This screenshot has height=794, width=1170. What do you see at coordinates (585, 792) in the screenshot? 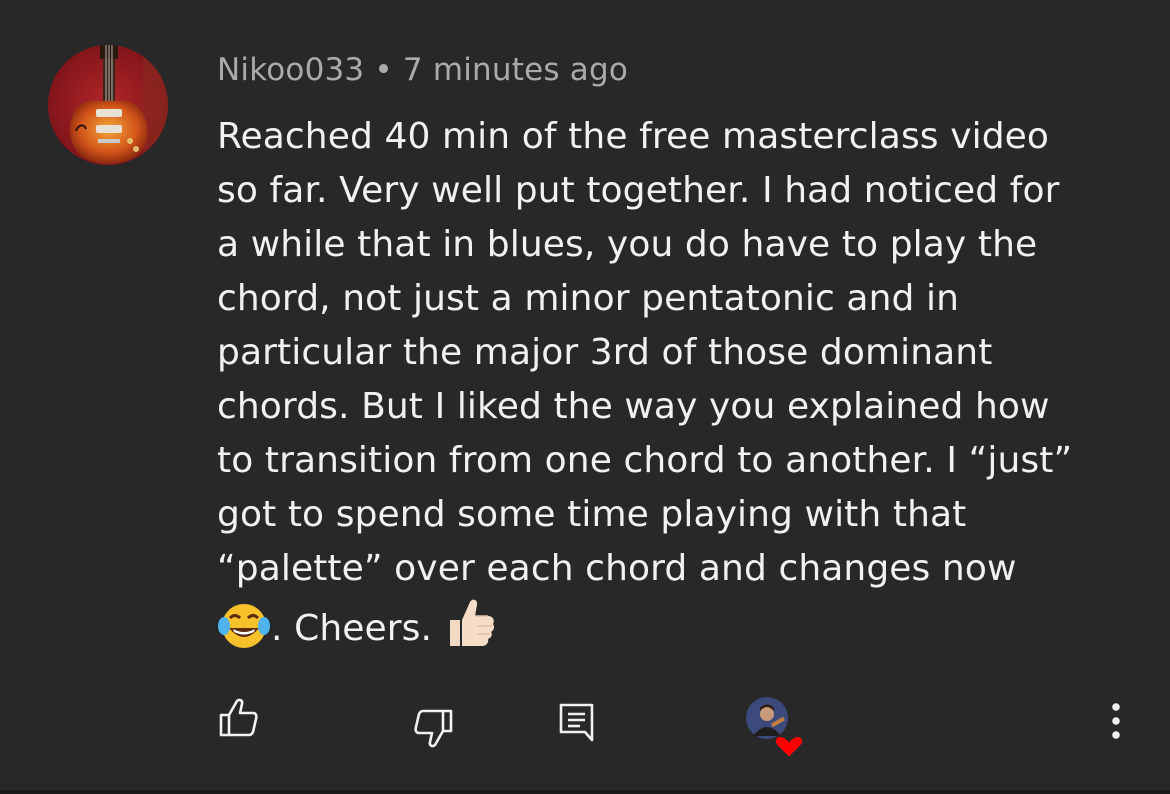
I see `divider` at bounding box center [585, 792].